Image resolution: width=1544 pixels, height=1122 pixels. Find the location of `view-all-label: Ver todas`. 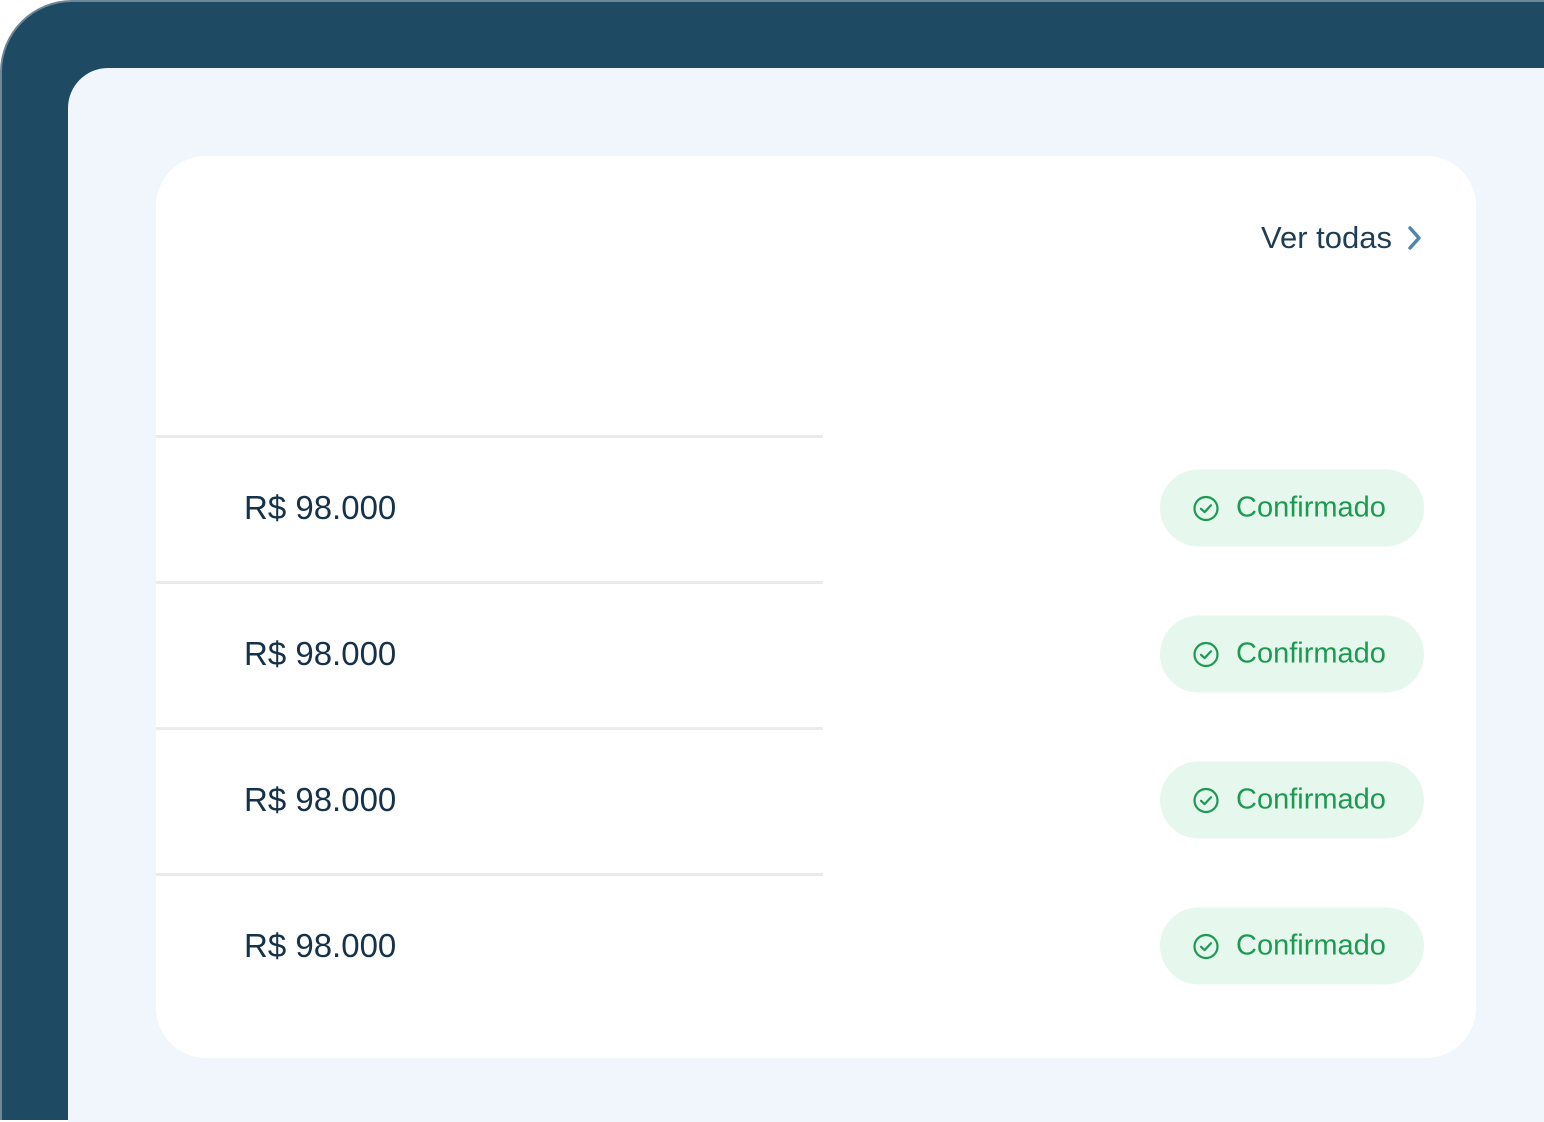

view-all-label: Ver todas is located at coordinates (1326, 237).